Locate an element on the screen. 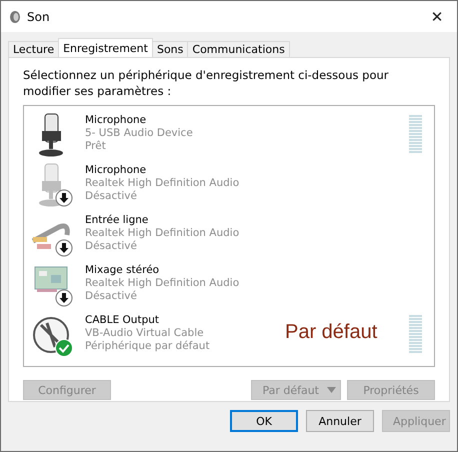 This screenshot has height=452, width=458. device-name: CABLE Output is located at coordinates (122, 320).